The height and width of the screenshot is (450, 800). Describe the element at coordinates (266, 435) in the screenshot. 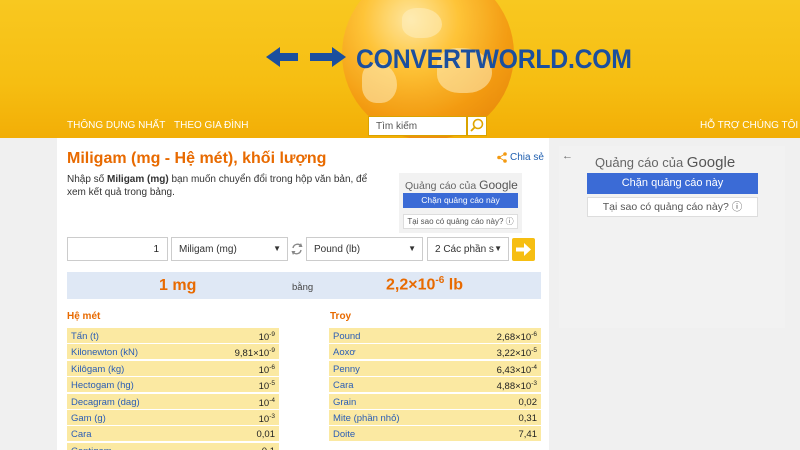

I see `unit-value: 0,01` at that location.